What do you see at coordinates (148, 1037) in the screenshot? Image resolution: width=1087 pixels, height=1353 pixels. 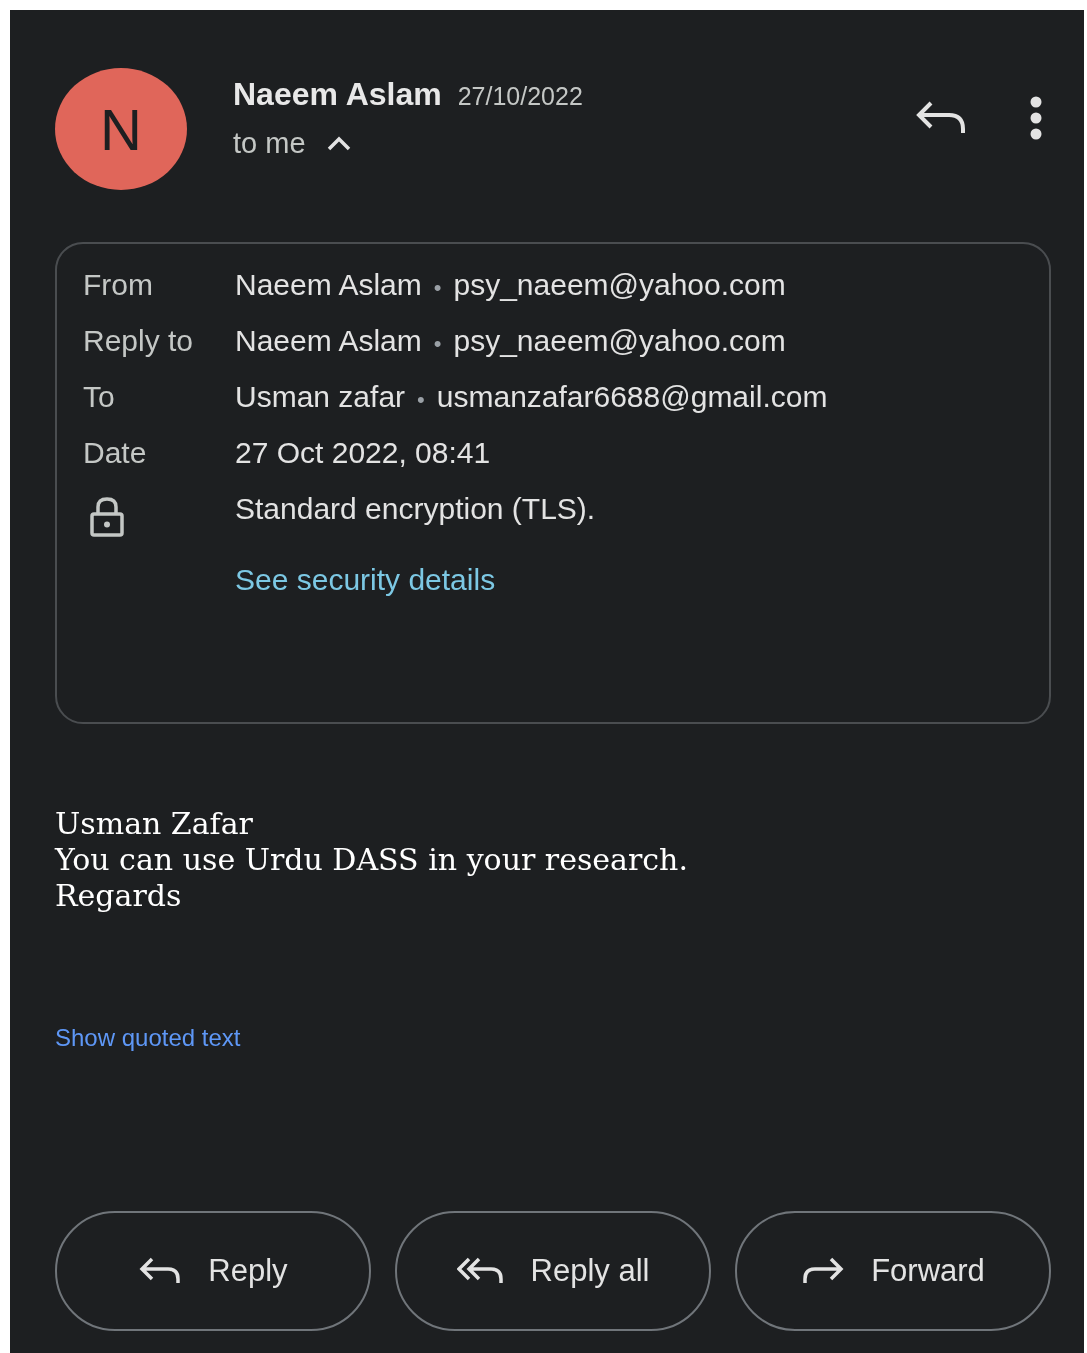 I see `show-quoted-link: Show quoted text` at bounding box center [148, 1037].